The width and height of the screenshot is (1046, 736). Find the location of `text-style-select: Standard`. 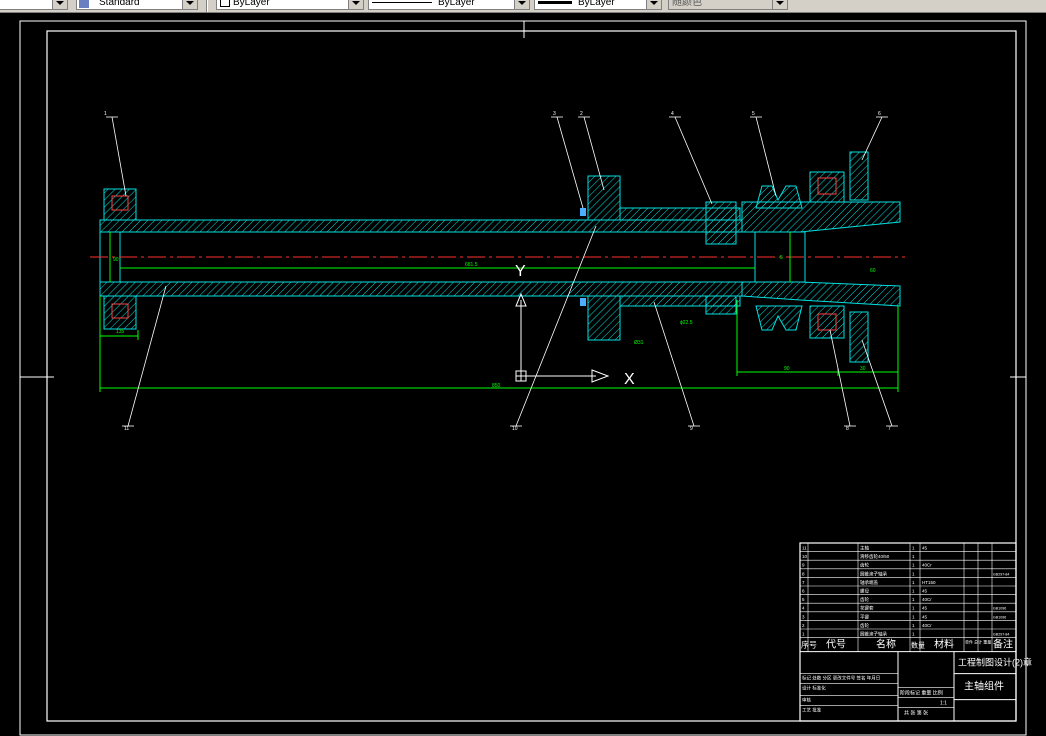

text-style-select: Standard is located at coordinates (137, 5).